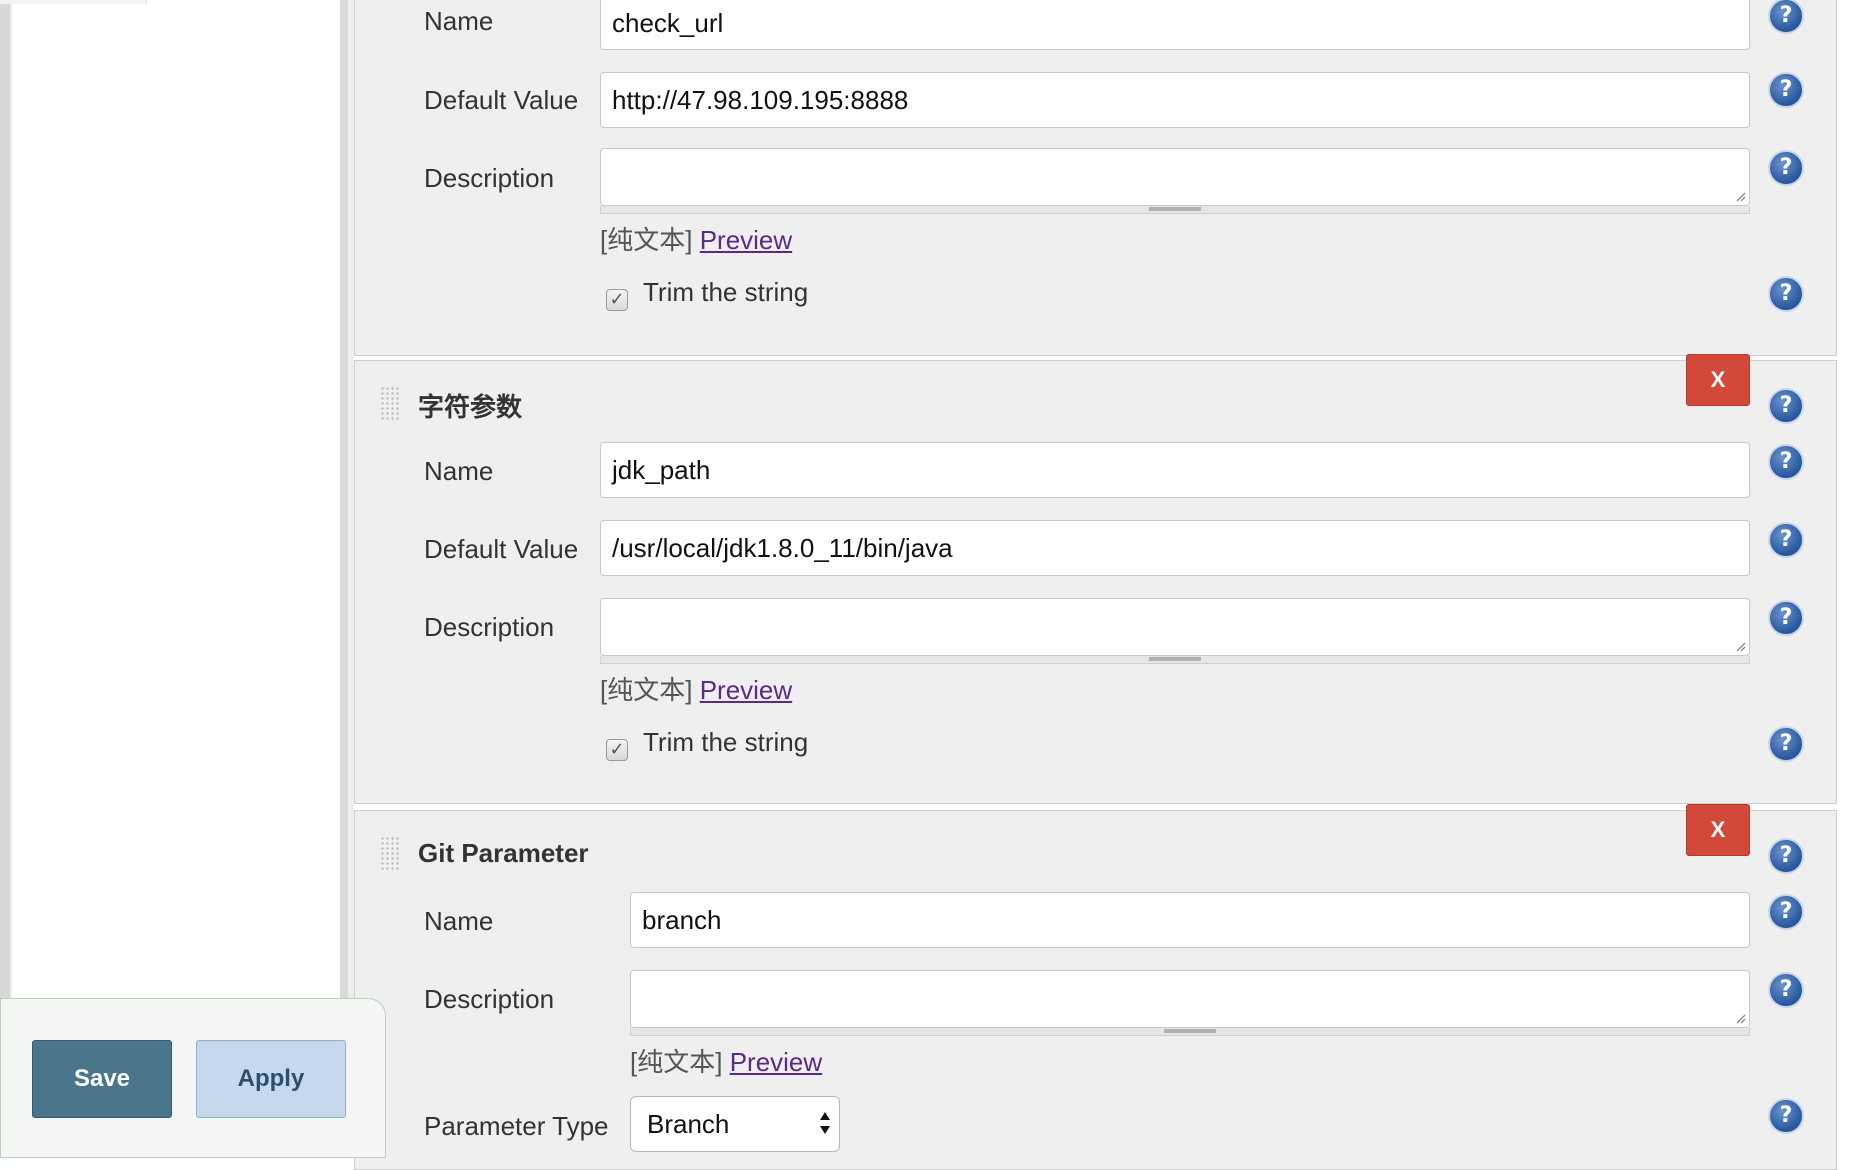 Image resolution: width=1872 pixels, height=1170 pixels. What do you see at coordinates (102, 1079) in the screenshot?
I see `save-button: Save` at bounding box center [102, 1079].